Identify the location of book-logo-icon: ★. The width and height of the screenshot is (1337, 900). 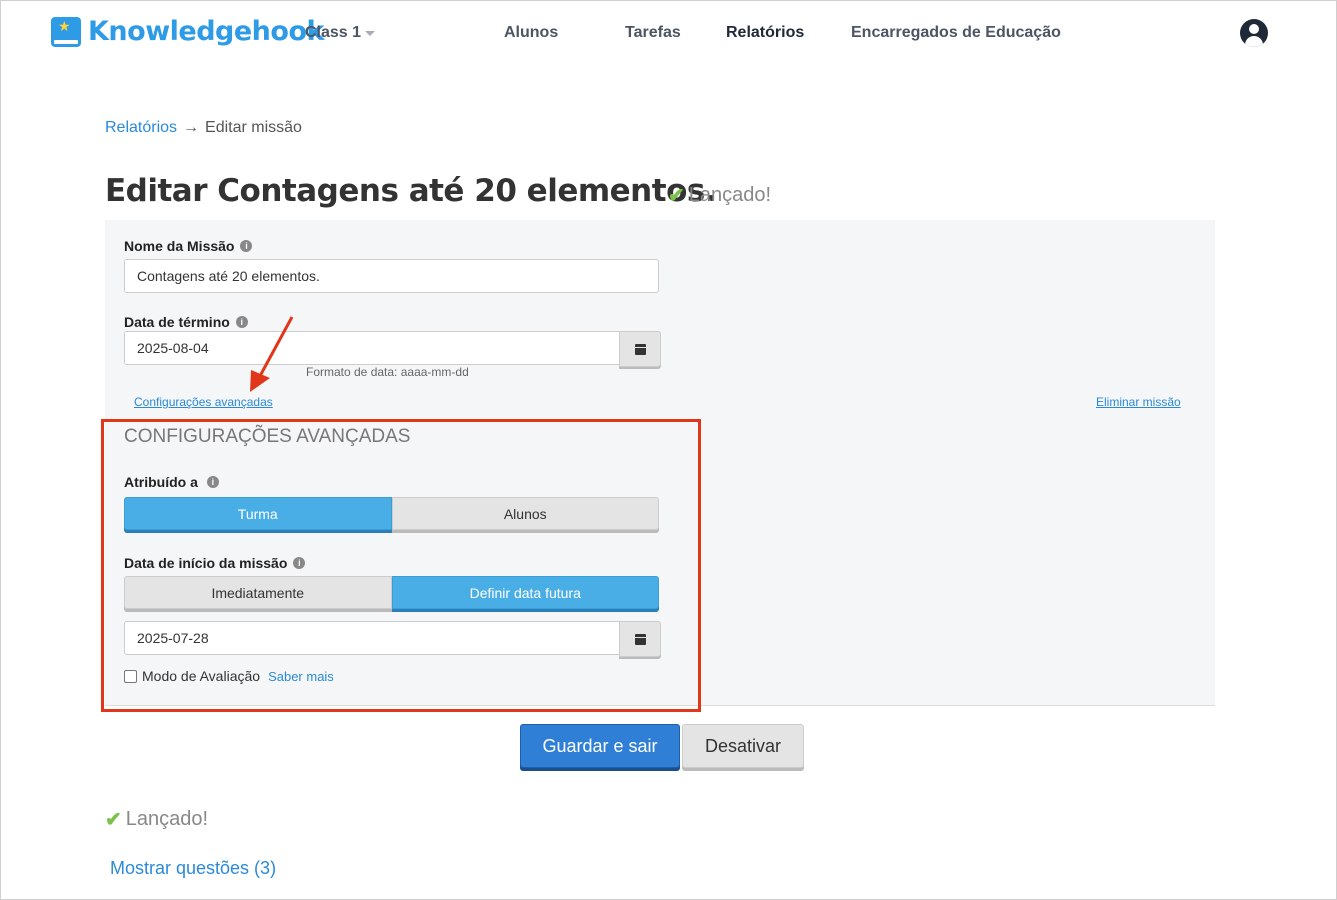
(66, 31).